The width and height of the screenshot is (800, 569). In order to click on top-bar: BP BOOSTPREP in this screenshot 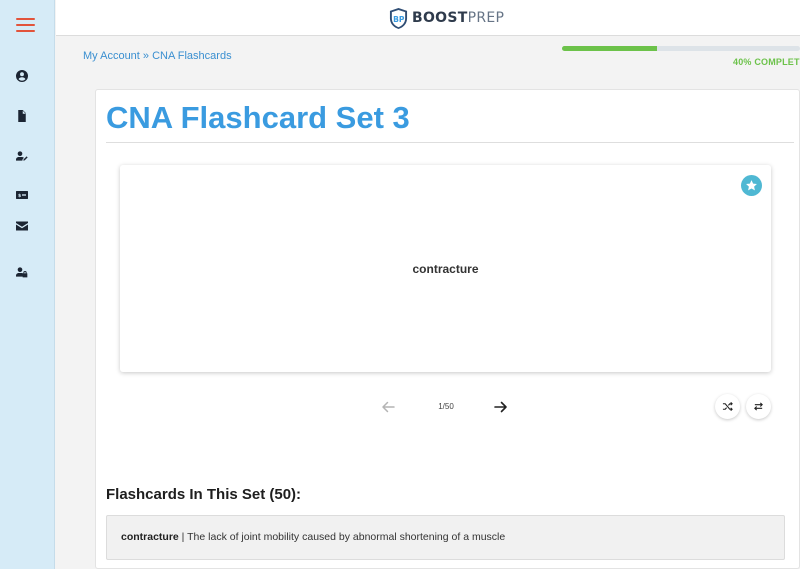, I will do `click(428, 18)`.